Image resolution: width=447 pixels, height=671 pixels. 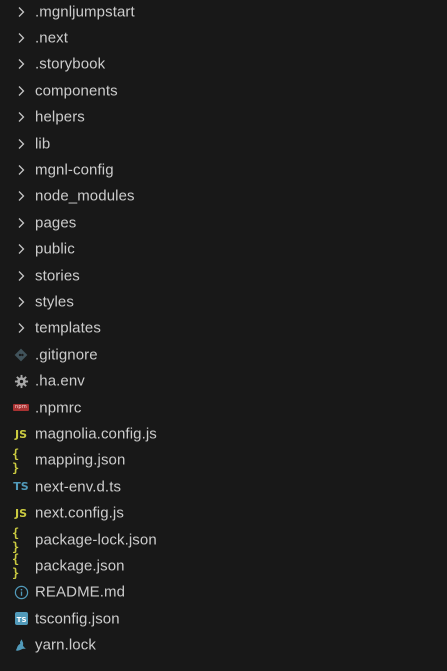 I want to click on folder-name: components, so click(x=76, y=91).